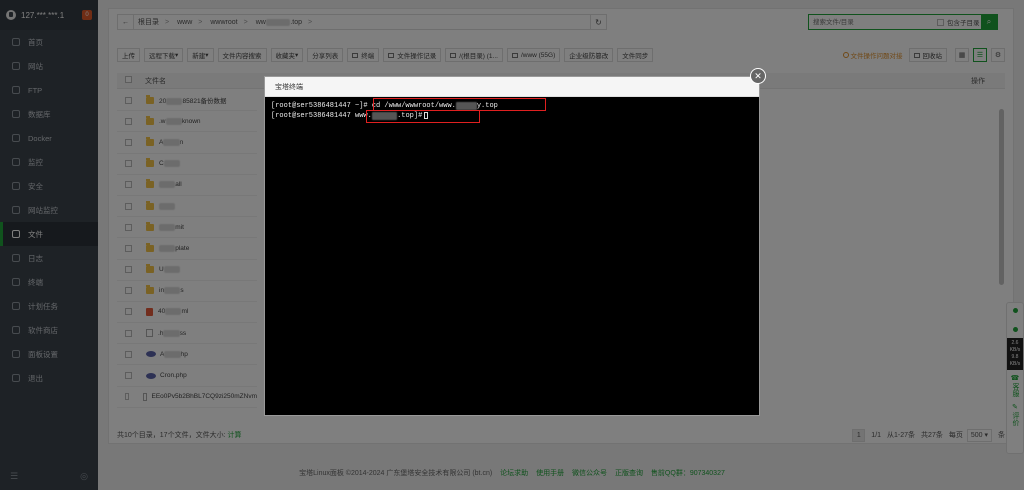 This screenshot has width=1024, height=490. I want to click on terminal-line-2: [root@ser5386481447 www.xxxxxx.top]#, so click(512, 116).